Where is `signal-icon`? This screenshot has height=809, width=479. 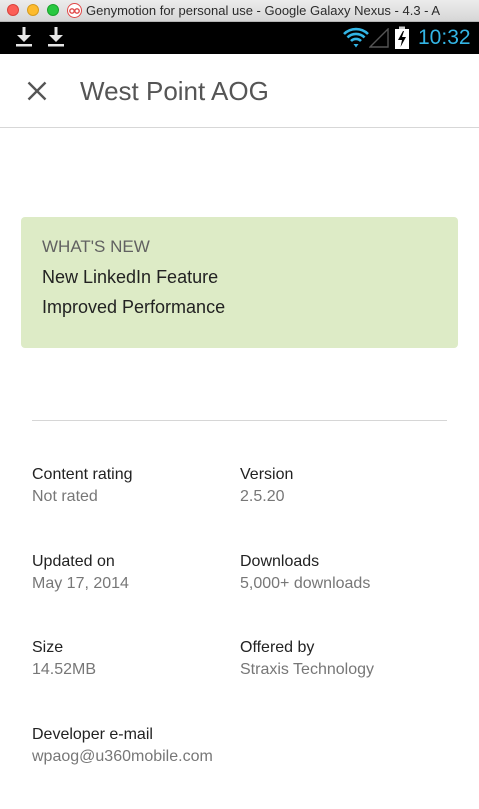
signal-icon is located at coordinates (379, 38).